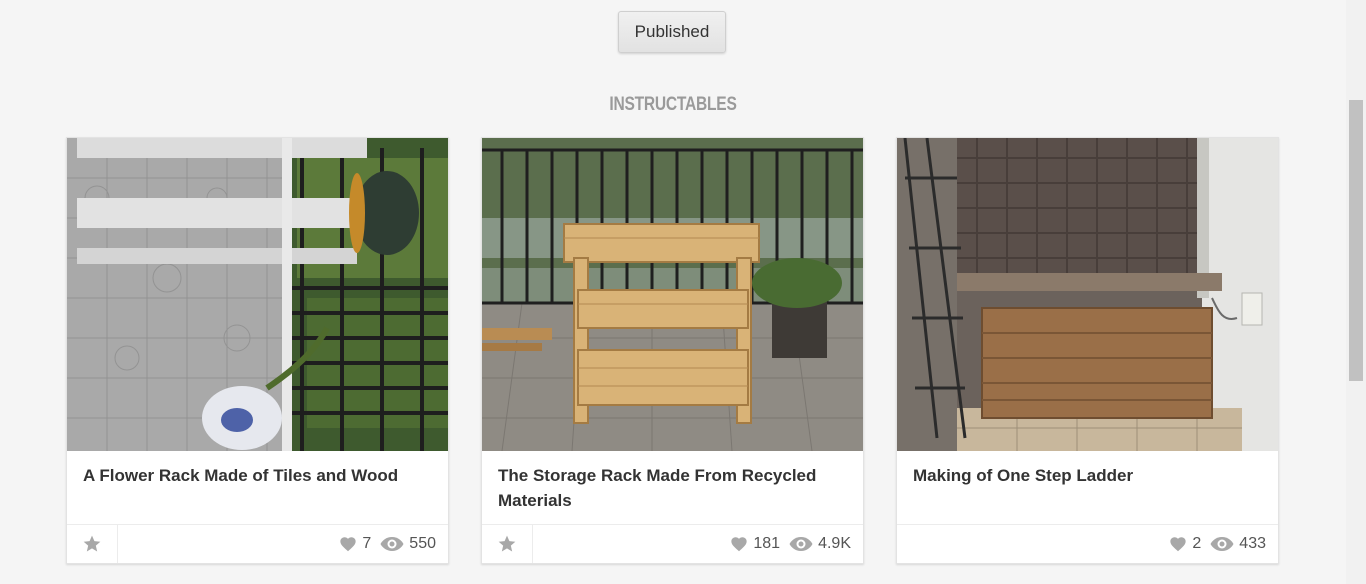 The height and width of the screenshot is (584, 1366). Describe the element at coordinates (672, 294) in the screenshot. I see `card-2-thumbnail` at that location.